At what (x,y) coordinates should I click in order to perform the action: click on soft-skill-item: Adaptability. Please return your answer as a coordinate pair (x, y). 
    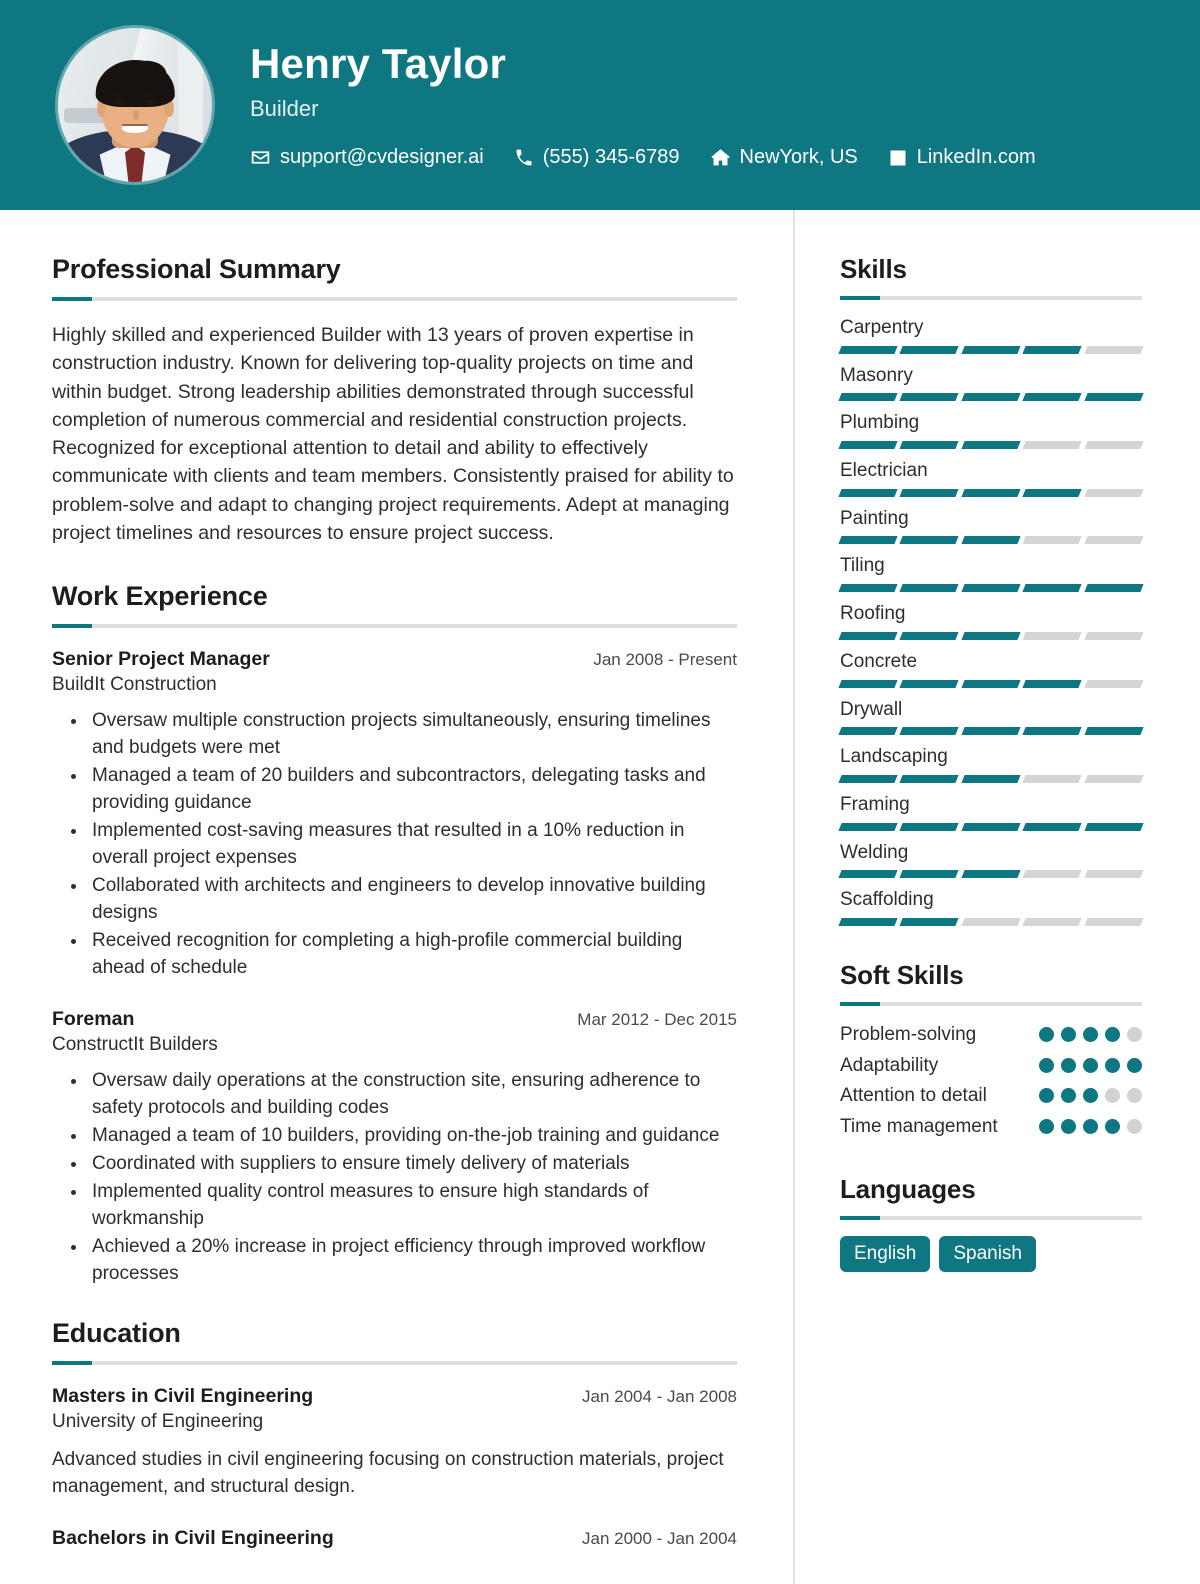
    Looking at the image, I should click on (991, 1066).